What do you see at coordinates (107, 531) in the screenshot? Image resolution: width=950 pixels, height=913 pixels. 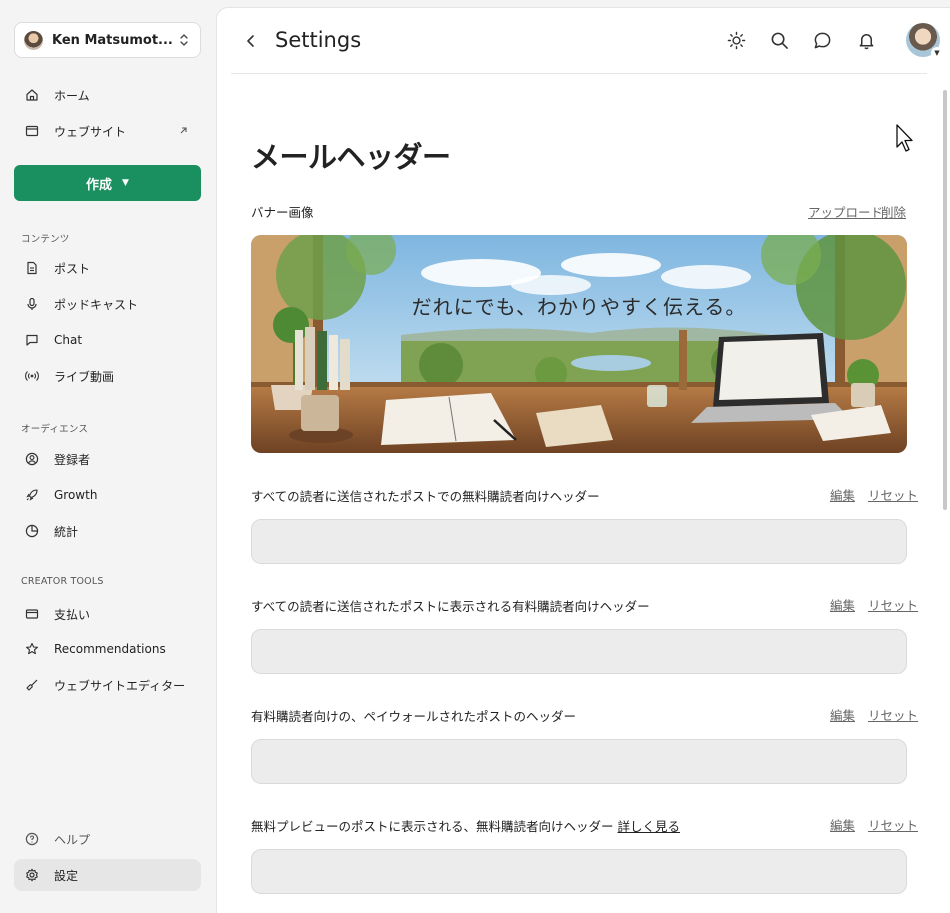 I see `sidebar-item-stats: 統計` at bounding box center [107, 531].